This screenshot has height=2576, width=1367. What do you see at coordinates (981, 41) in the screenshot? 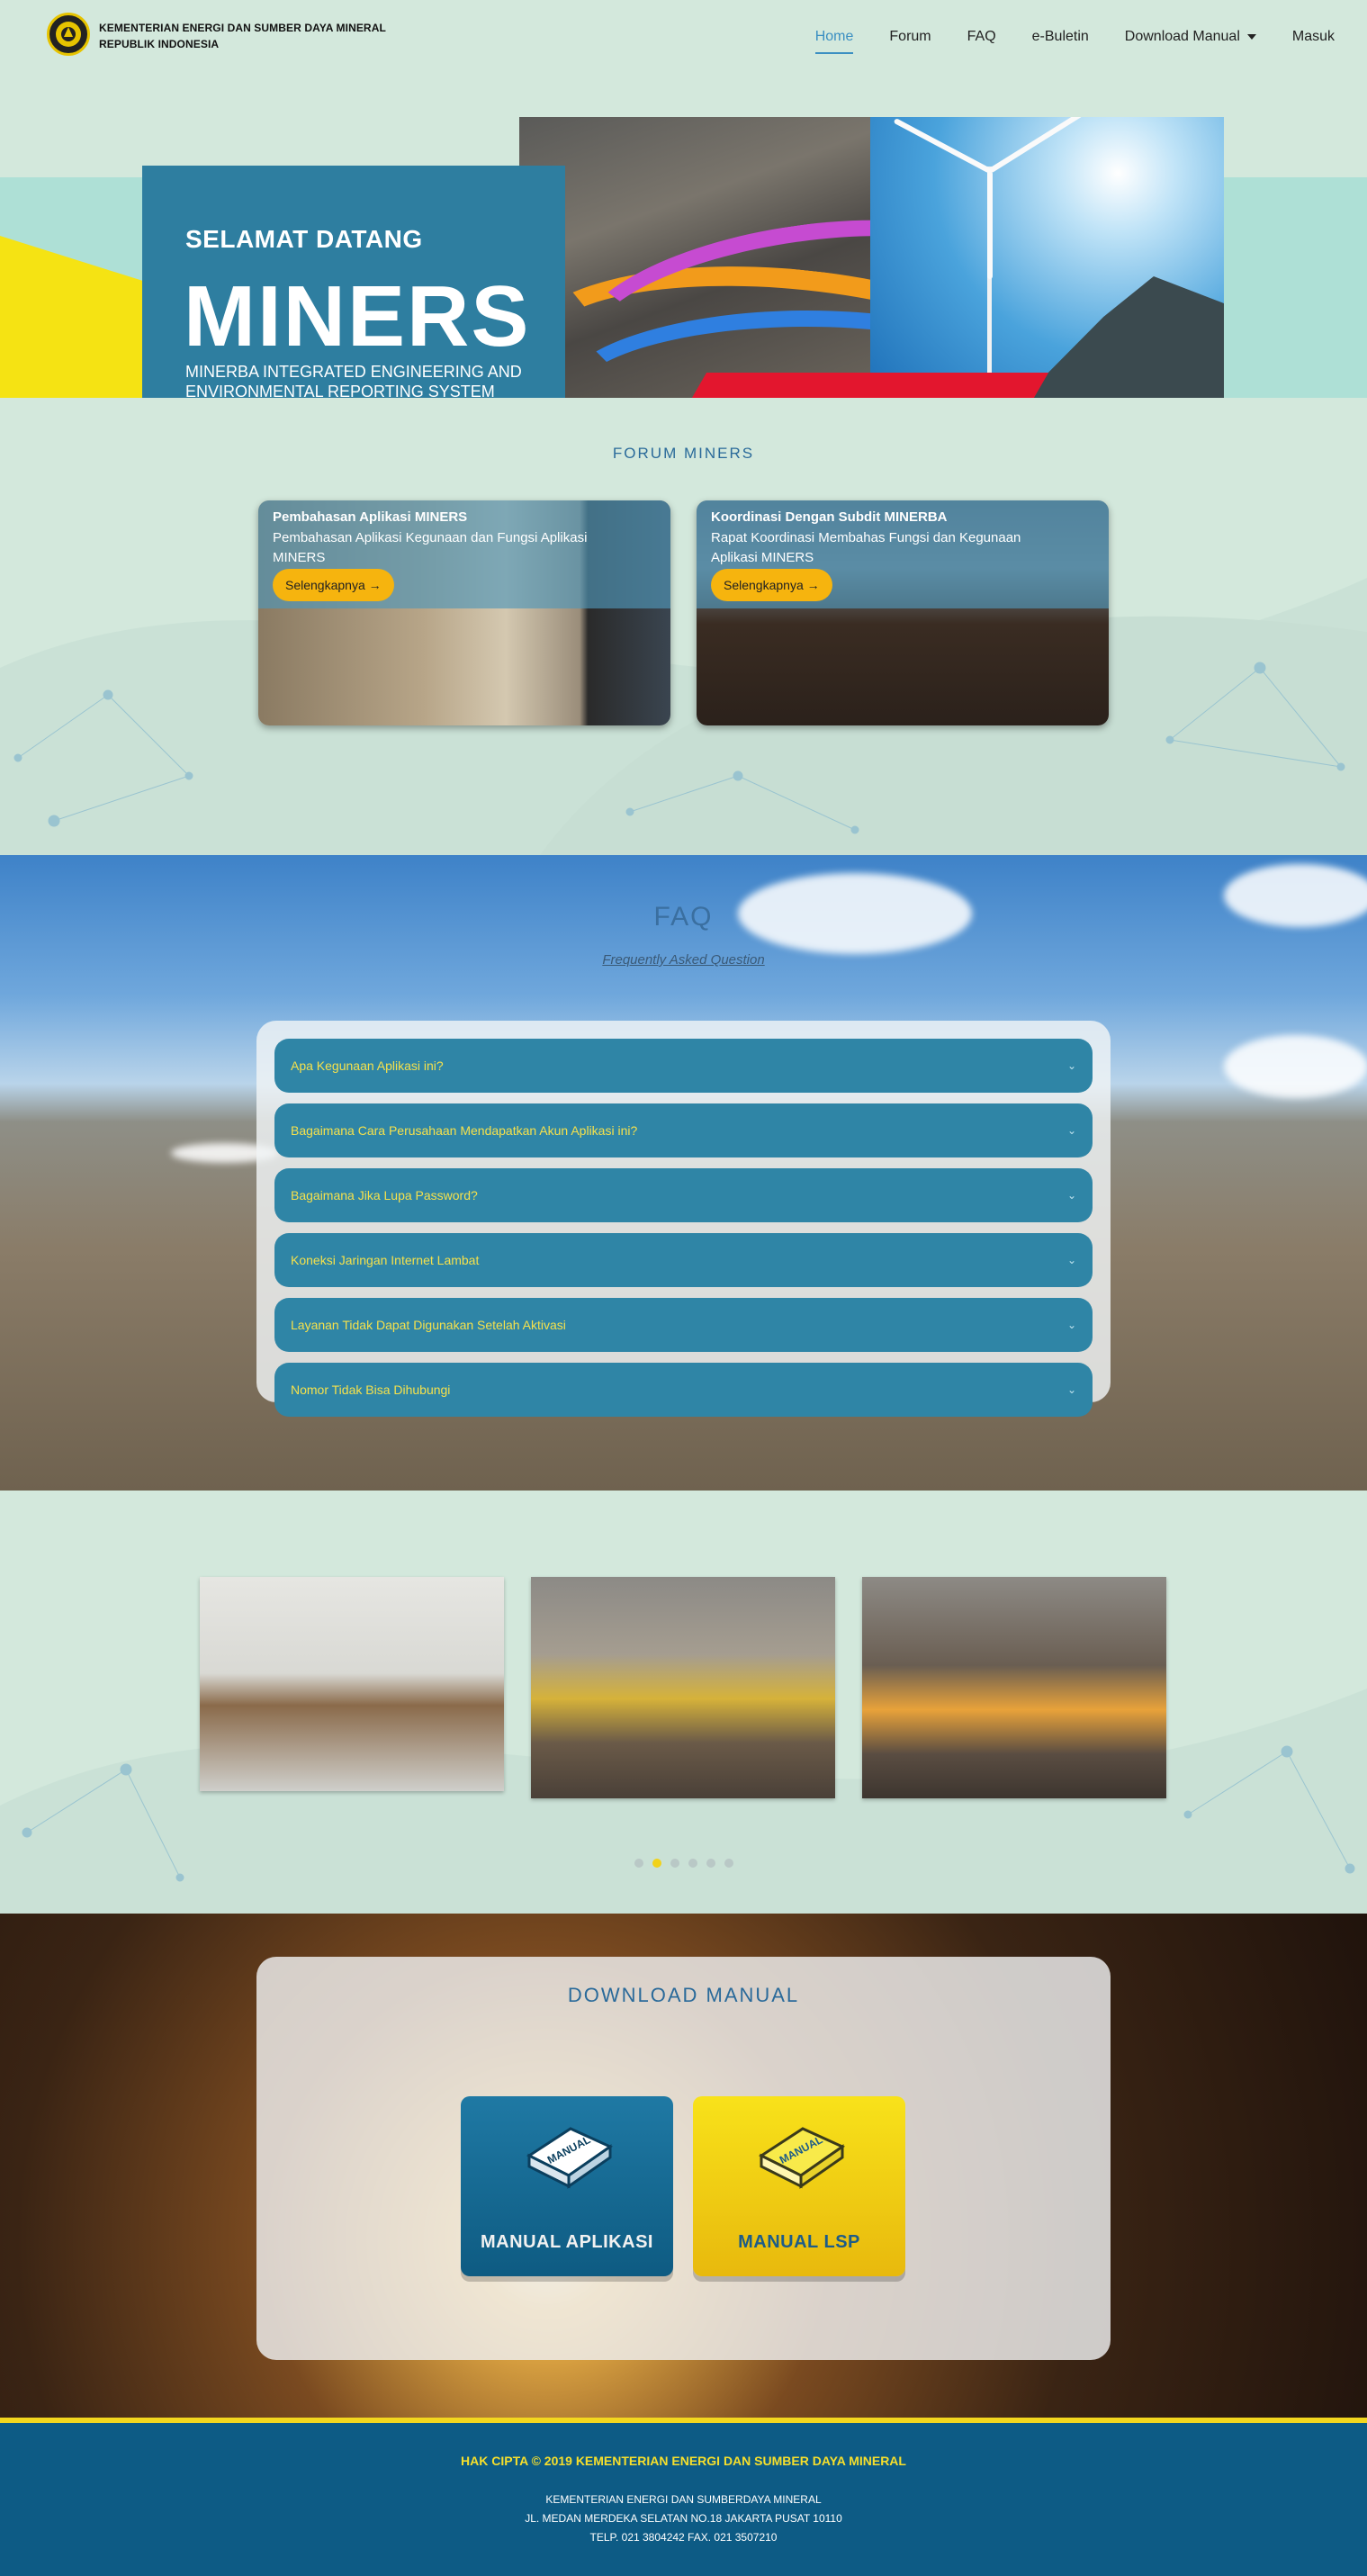
I see `nav-faq: FAQ` at bounding box center [981, 41].